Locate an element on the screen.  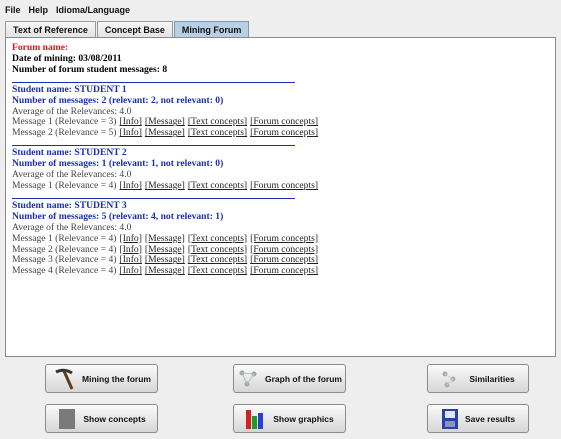
message-label: Message 2 (Relevance = 5) is located at coordinates (64, 133).